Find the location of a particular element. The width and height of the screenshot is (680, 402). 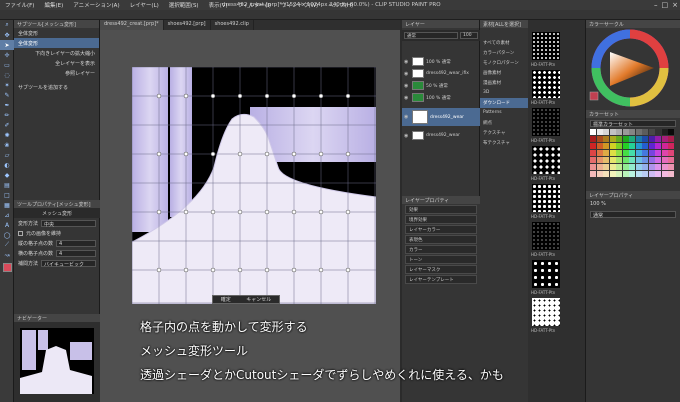

pen-icon: ✒ is located at coordinates (7, 105).